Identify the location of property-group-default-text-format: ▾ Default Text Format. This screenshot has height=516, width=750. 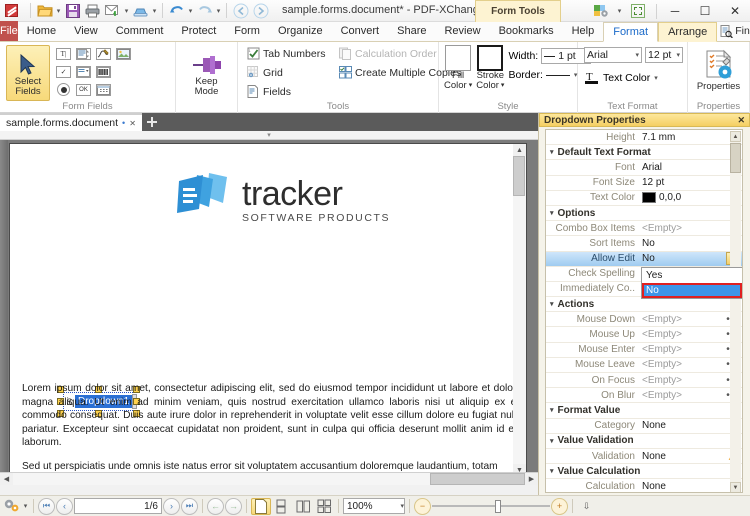
(644, 153).